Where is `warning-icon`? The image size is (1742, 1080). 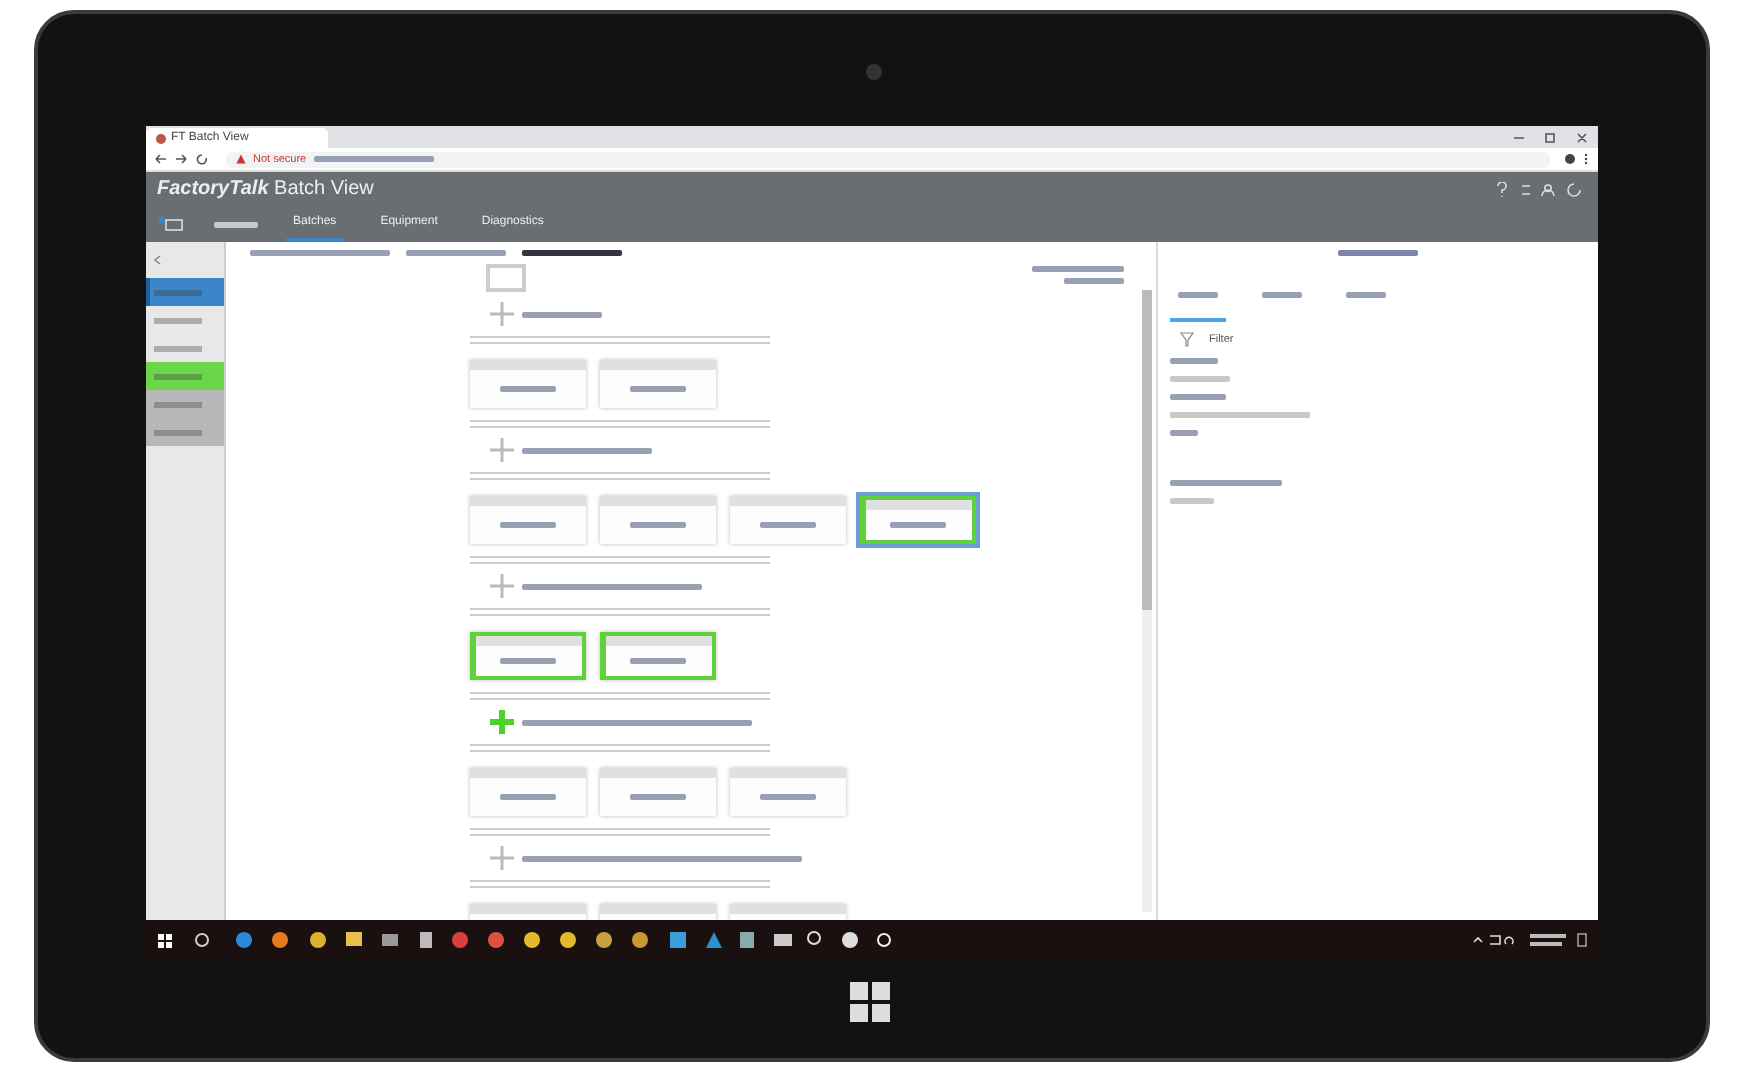 warning-icon is located at coordinates (240, 159).